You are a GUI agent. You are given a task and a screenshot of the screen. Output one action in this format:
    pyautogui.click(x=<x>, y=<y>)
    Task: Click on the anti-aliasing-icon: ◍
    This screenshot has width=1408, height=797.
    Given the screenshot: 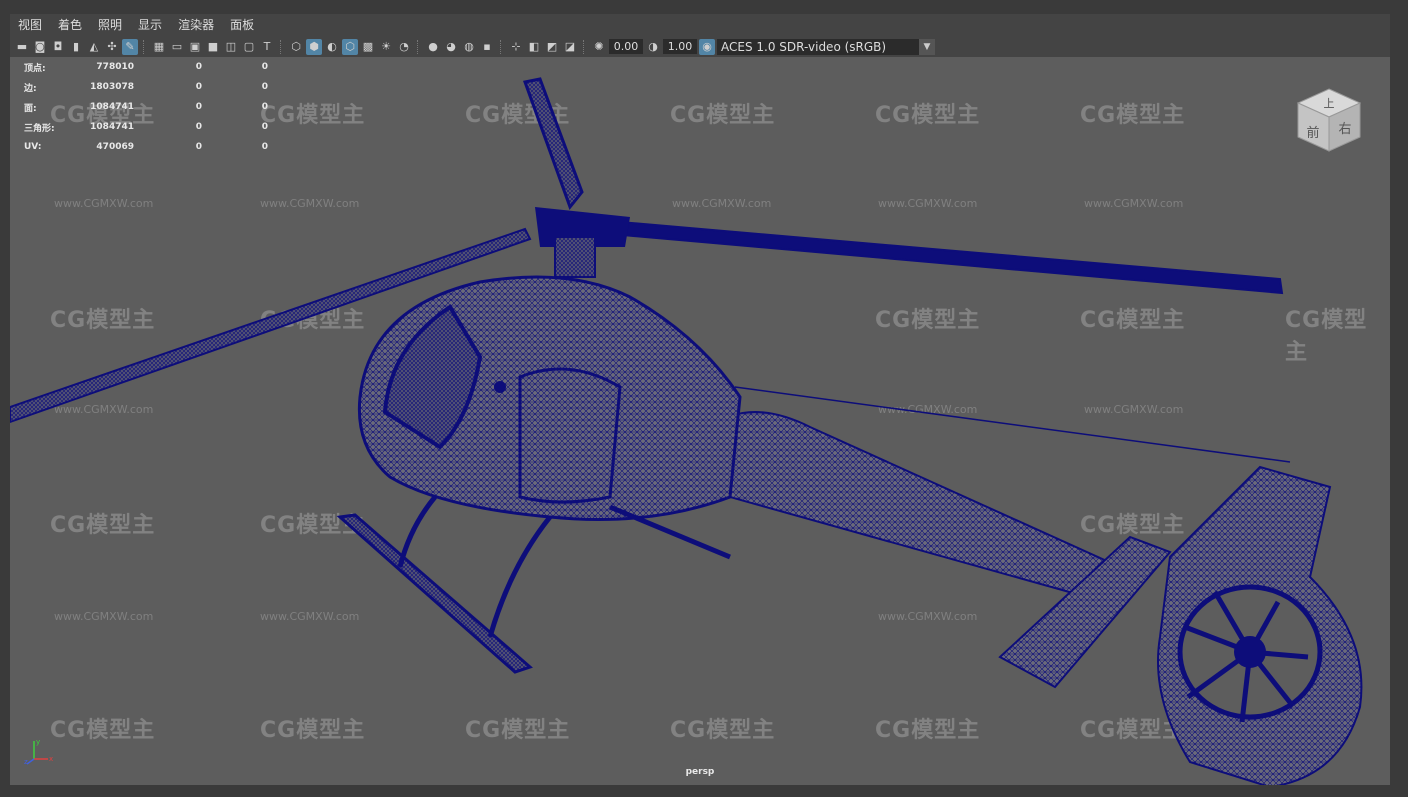 What is the action you would take?
    pyautogui.click(x=469, y=47)
    